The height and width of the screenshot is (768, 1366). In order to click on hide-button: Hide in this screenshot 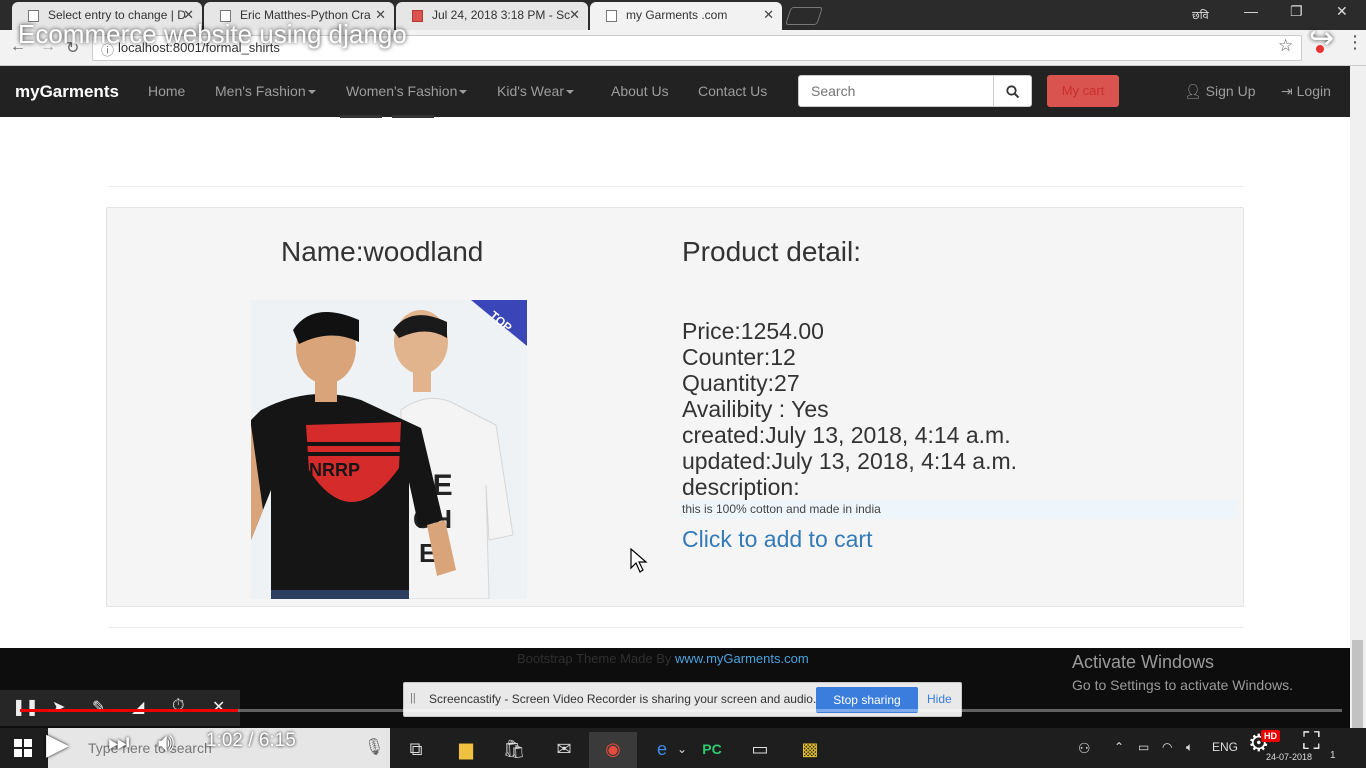, I will do `click(939, 699)`.